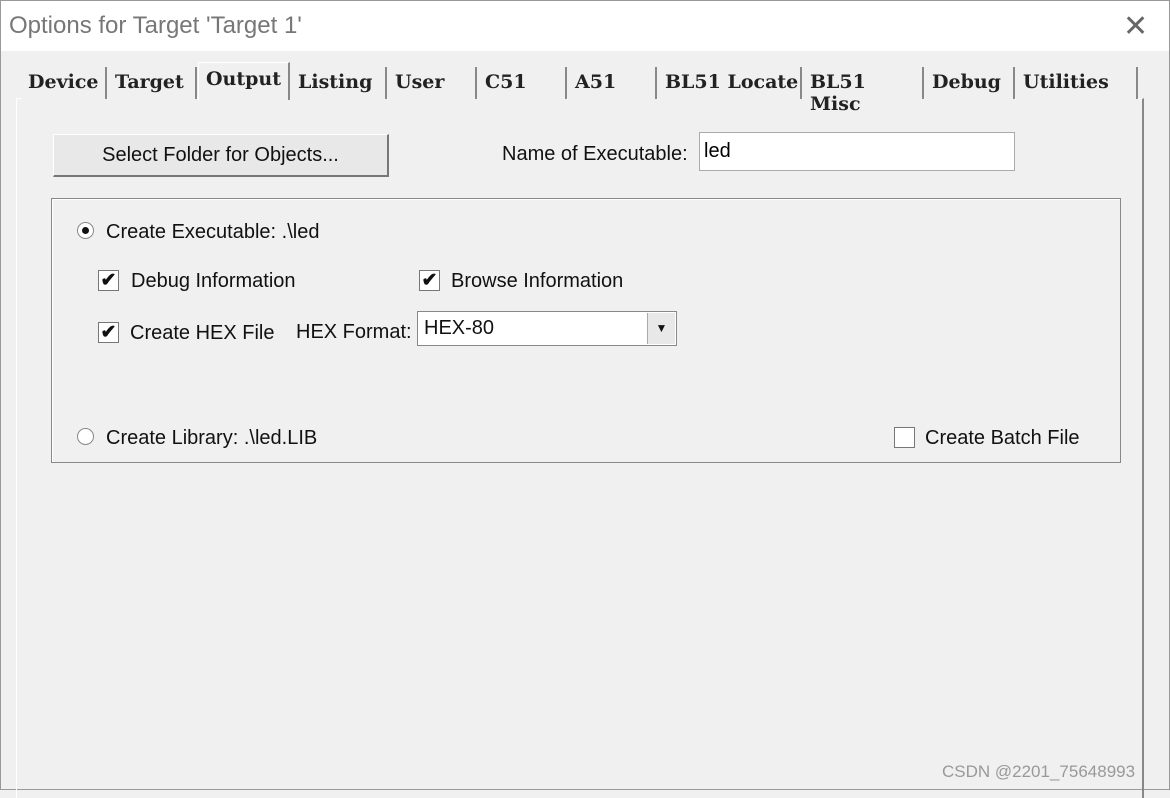 The image size is (1170, 798). I want to click on create-batch-file-label: Create Batch File, so click(1002, 438).